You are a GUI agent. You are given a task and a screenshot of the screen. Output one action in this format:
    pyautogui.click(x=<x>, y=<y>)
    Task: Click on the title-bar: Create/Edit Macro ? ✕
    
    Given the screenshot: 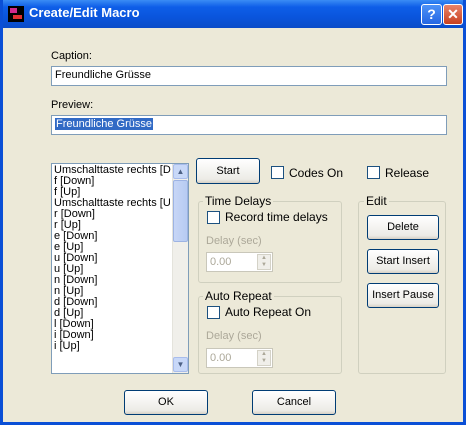 What is the action you would take?
    pyautogui.click(x=233, y=14)
    